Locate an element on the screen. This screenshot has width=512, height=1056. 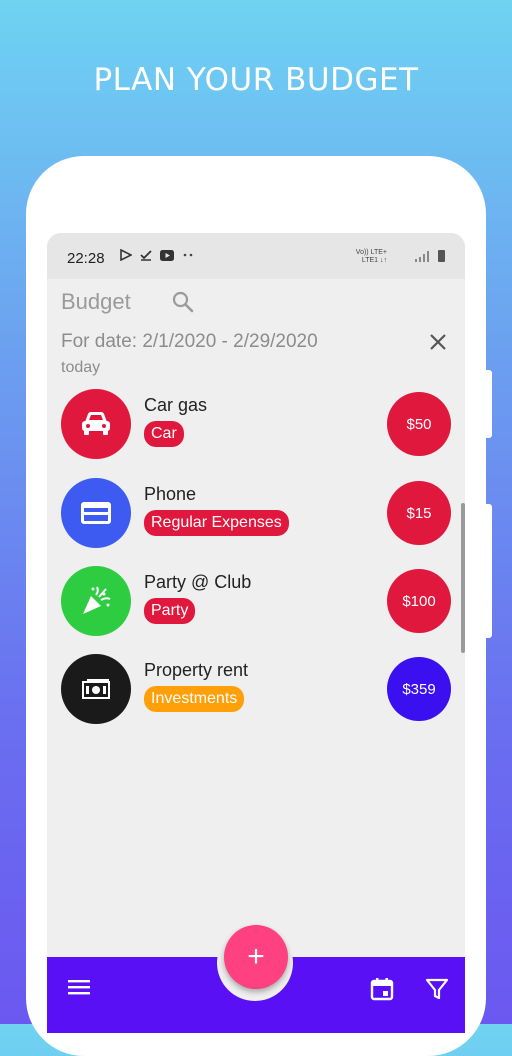
page-title: Budget is located at coordinates (96, 301).